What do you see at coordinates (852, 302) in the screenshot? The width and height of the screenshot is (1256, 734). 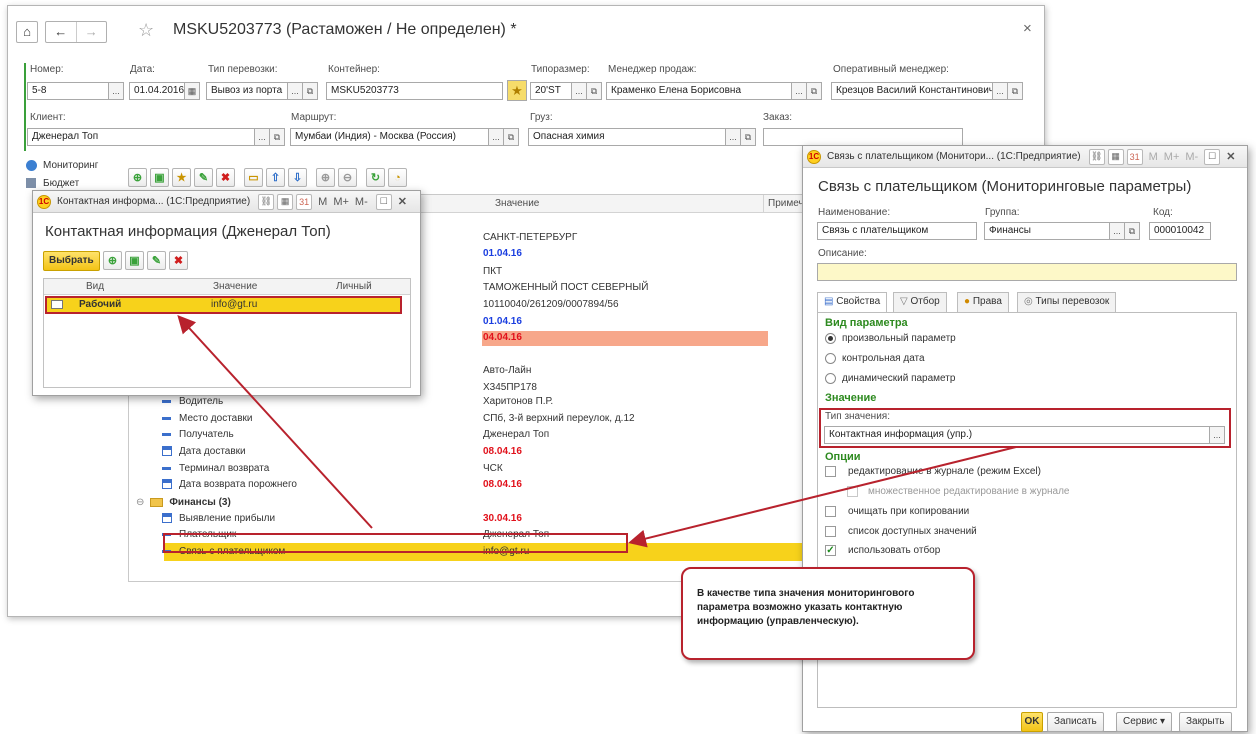 I see `tab-properties: ▤ Свойства` at bounding box center [852, 302].